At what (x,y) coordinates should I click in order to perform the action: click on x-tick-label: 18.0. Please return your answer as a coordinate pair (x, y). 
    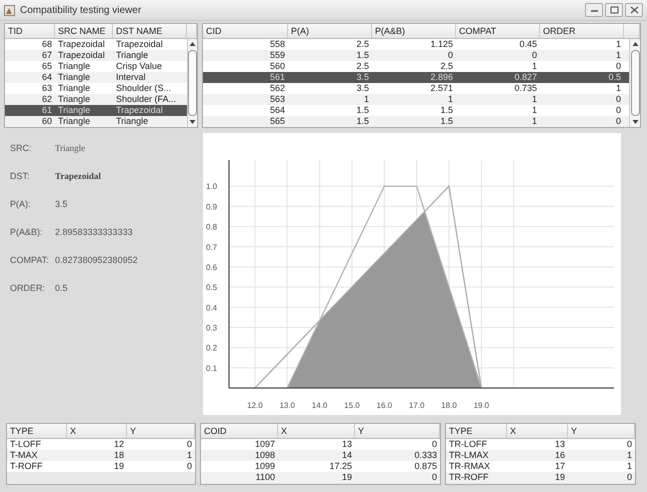
    Looking at the image, I should click on (449, 405).